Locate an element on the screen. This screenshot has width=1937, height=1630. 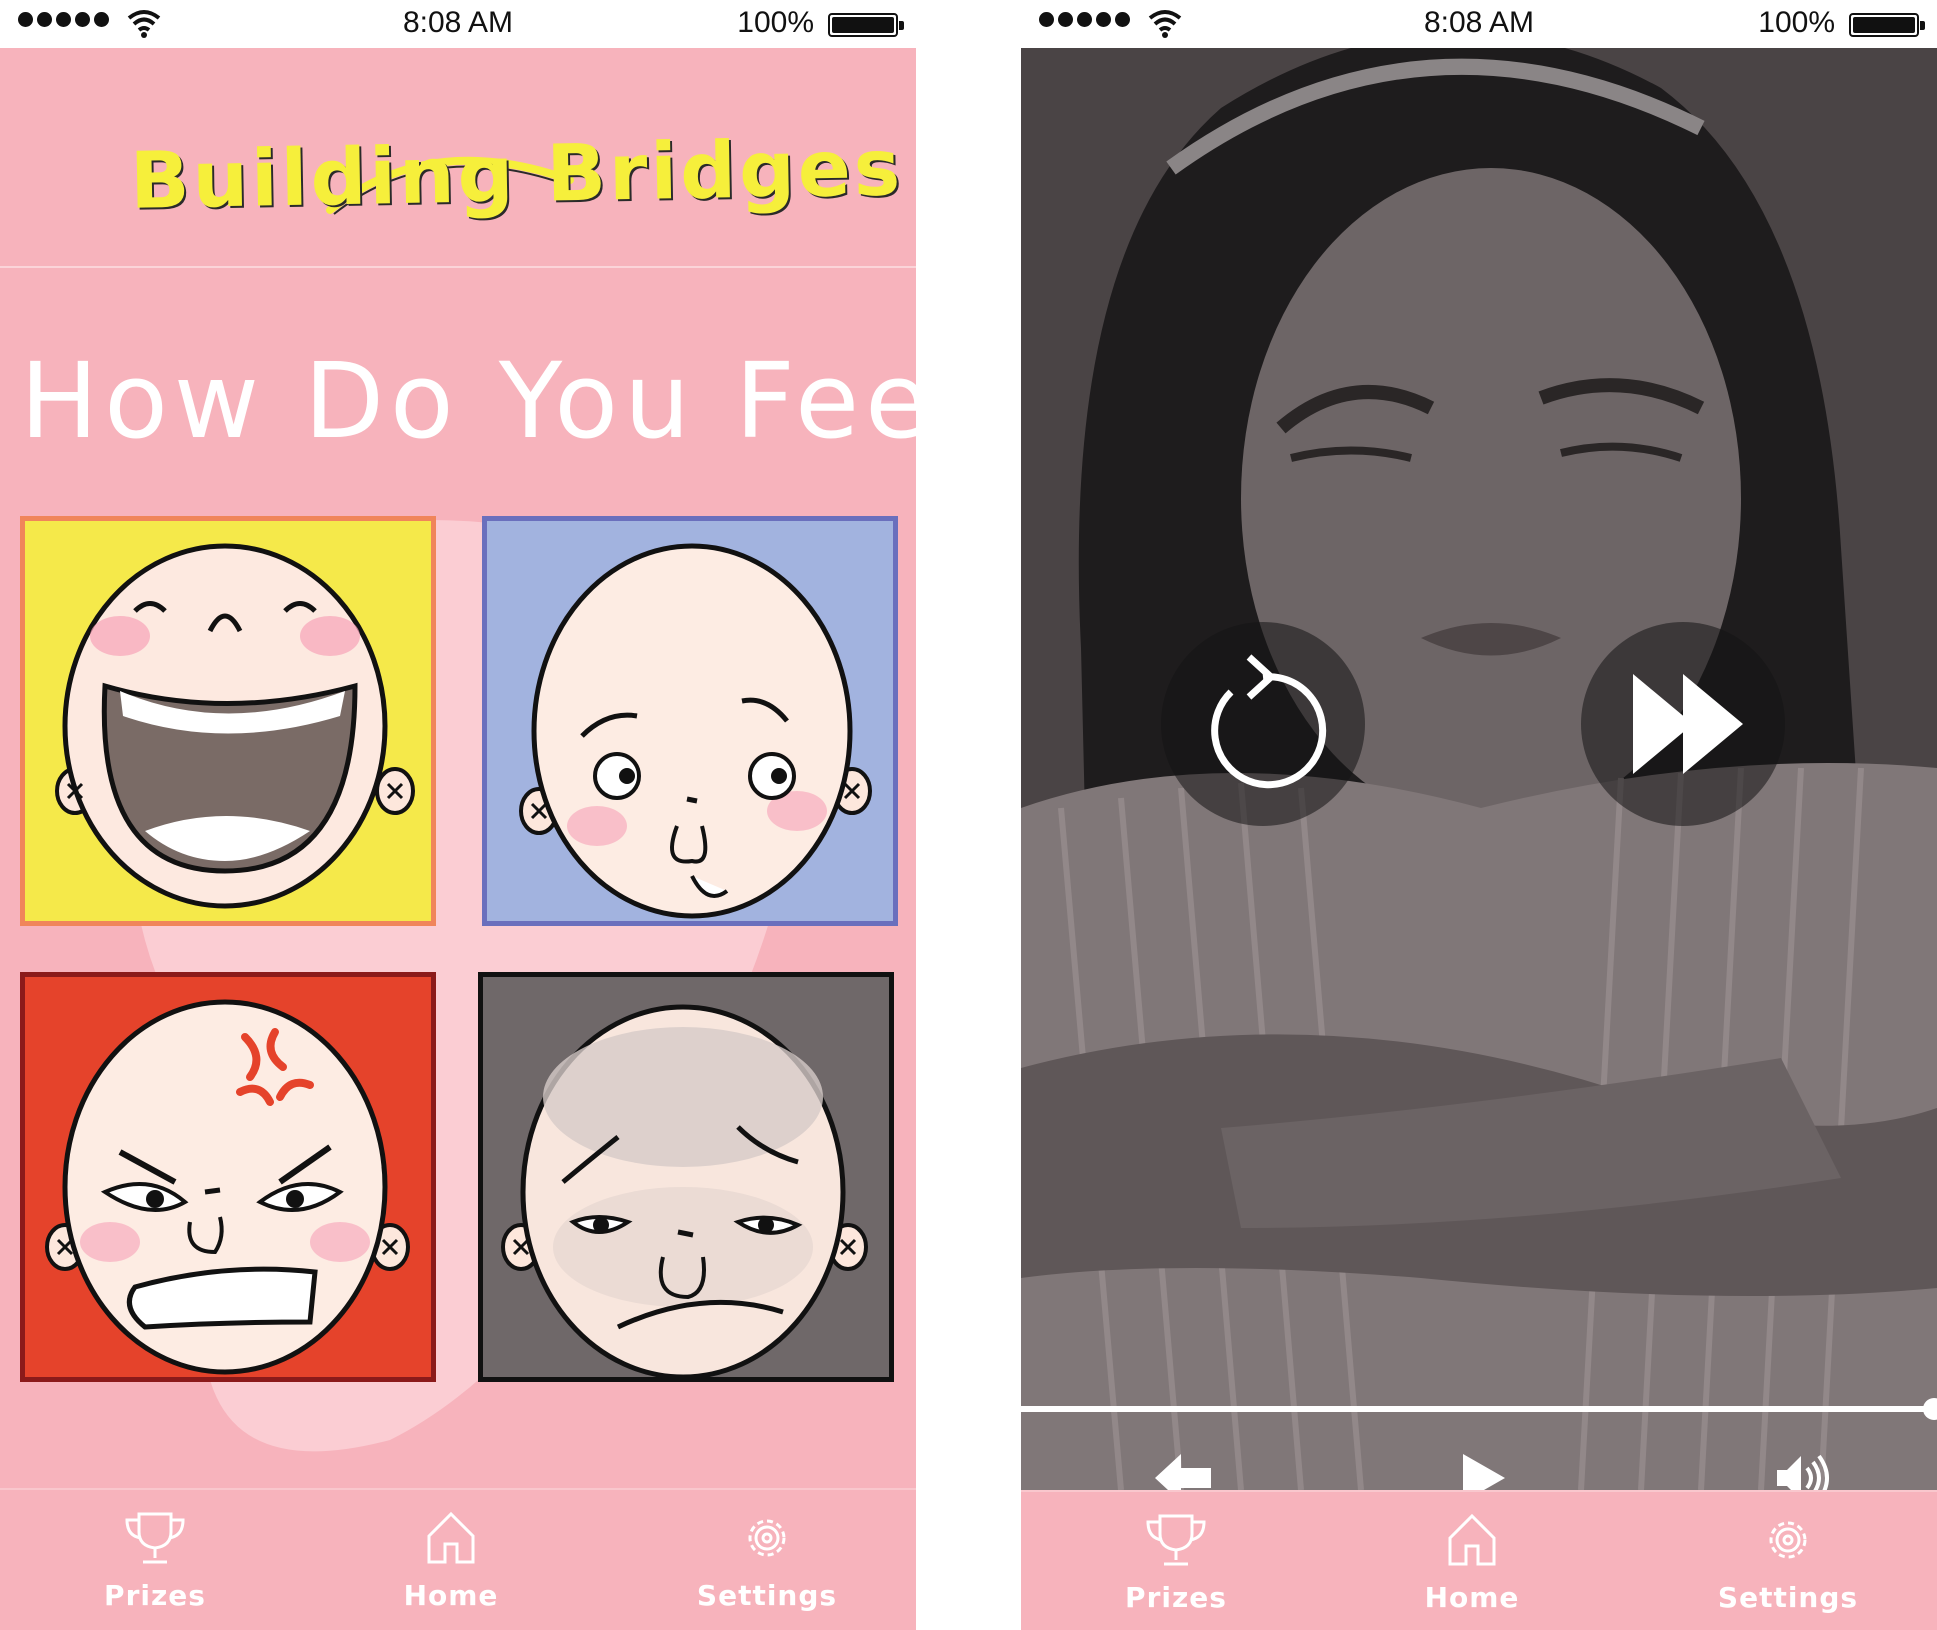
app-title: Building Bridges is located at coordinates (516, 175).